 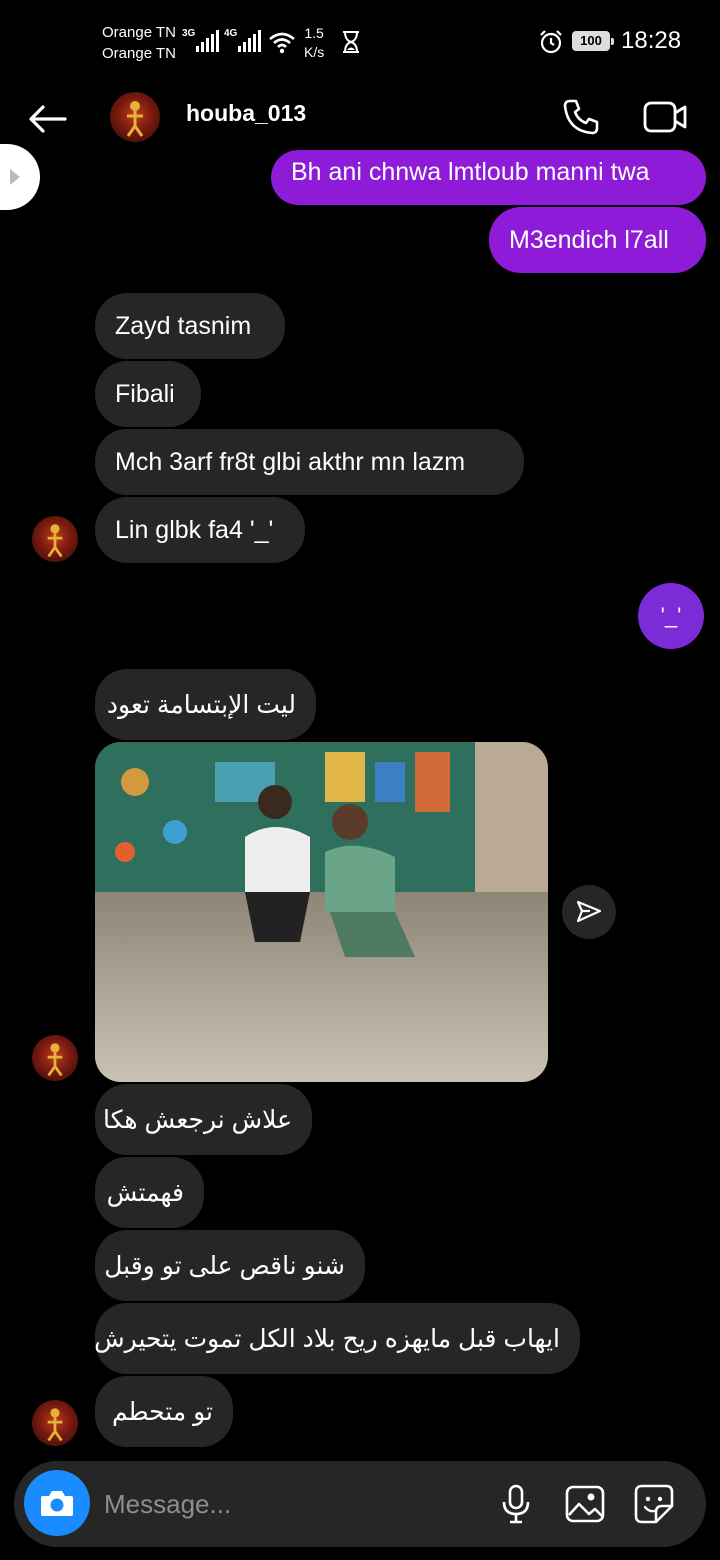 What do you see at coordinates (593, 41) in the screenshot?
I see `battery-icon: 100` at bounding box center [593, 41].